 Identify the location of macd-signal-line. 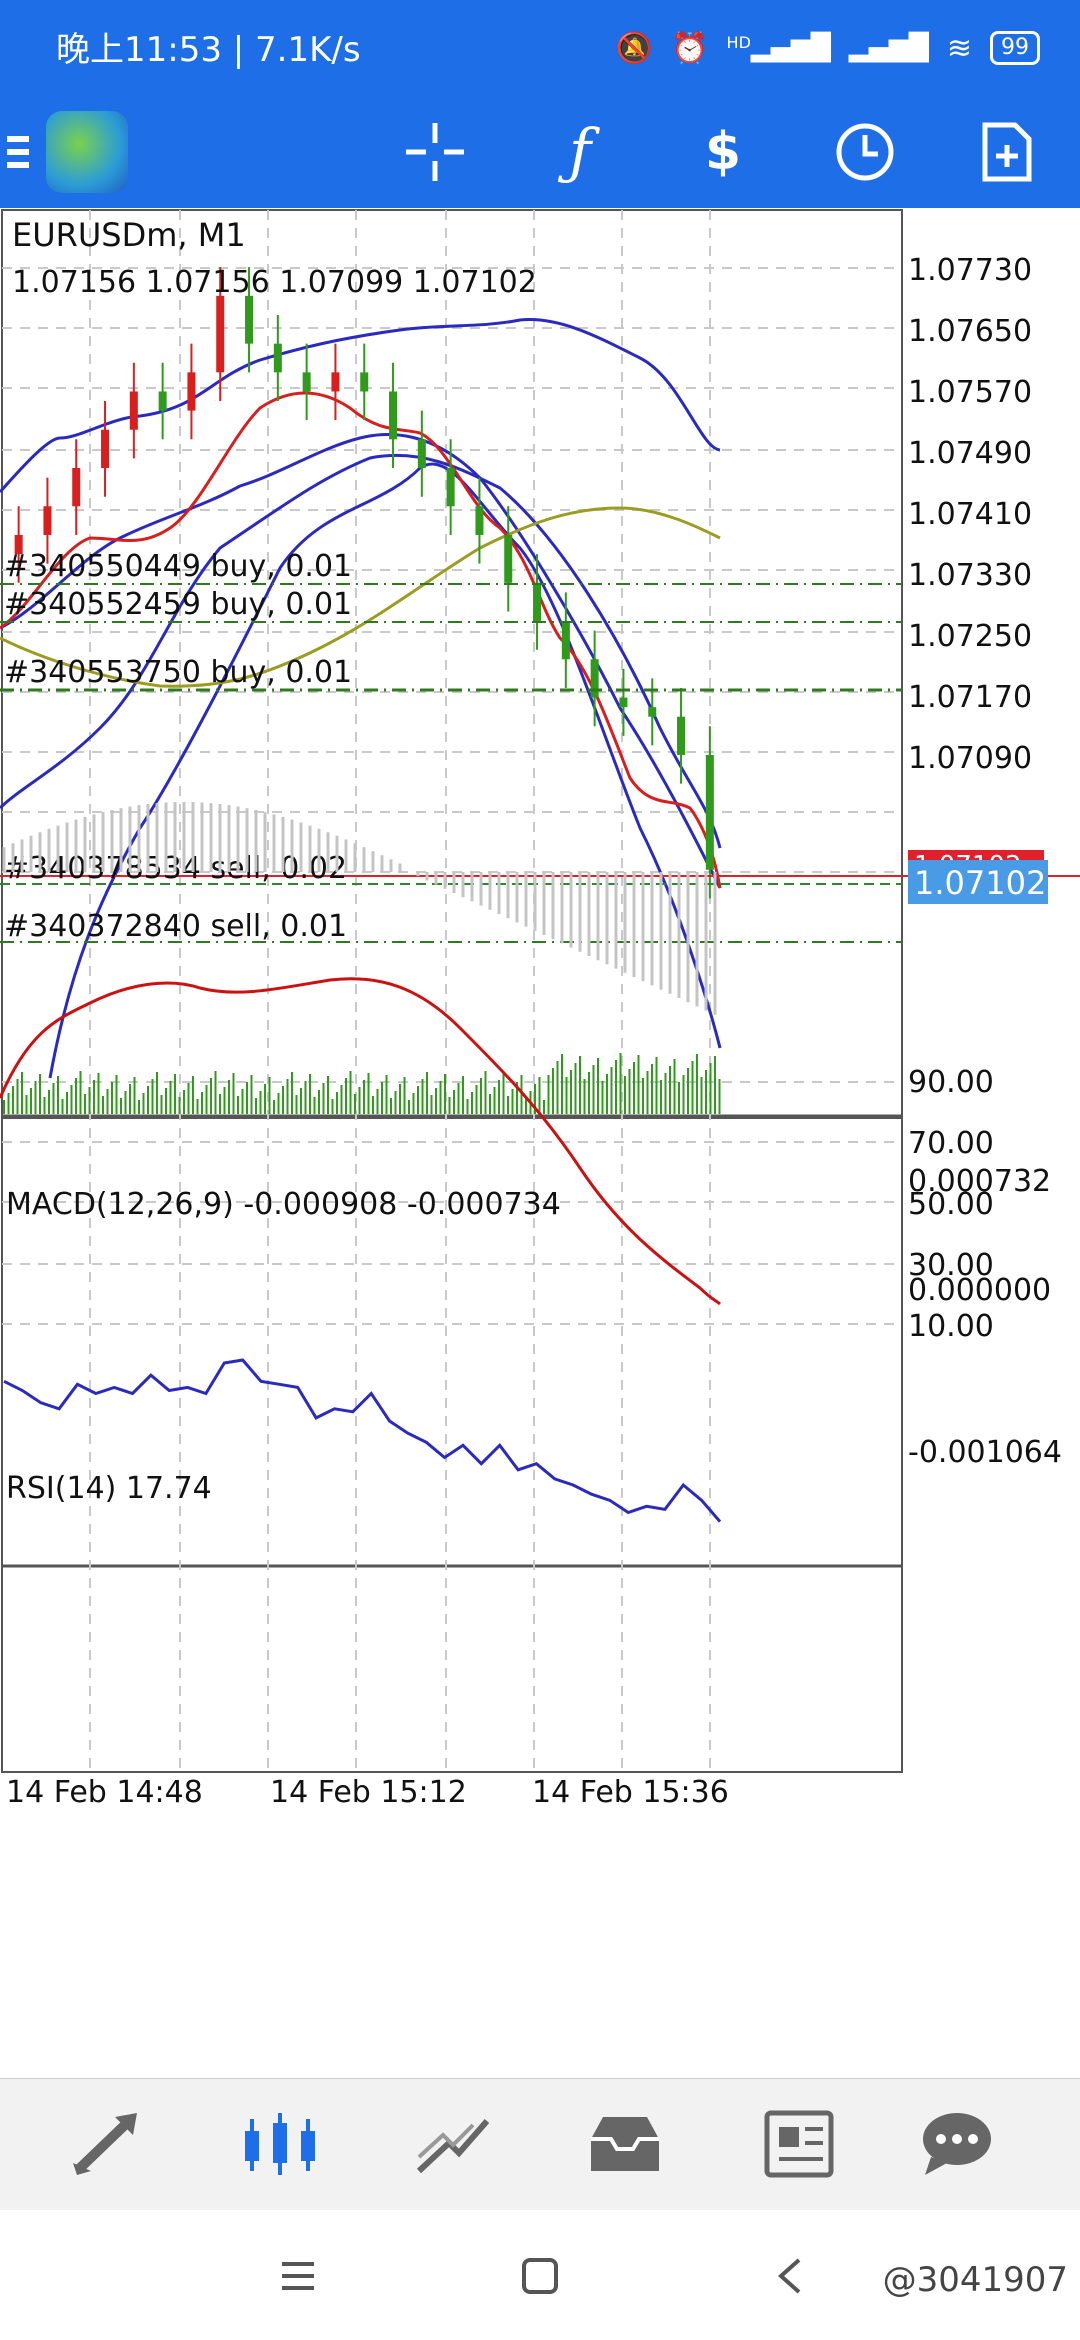
(360, 1141).